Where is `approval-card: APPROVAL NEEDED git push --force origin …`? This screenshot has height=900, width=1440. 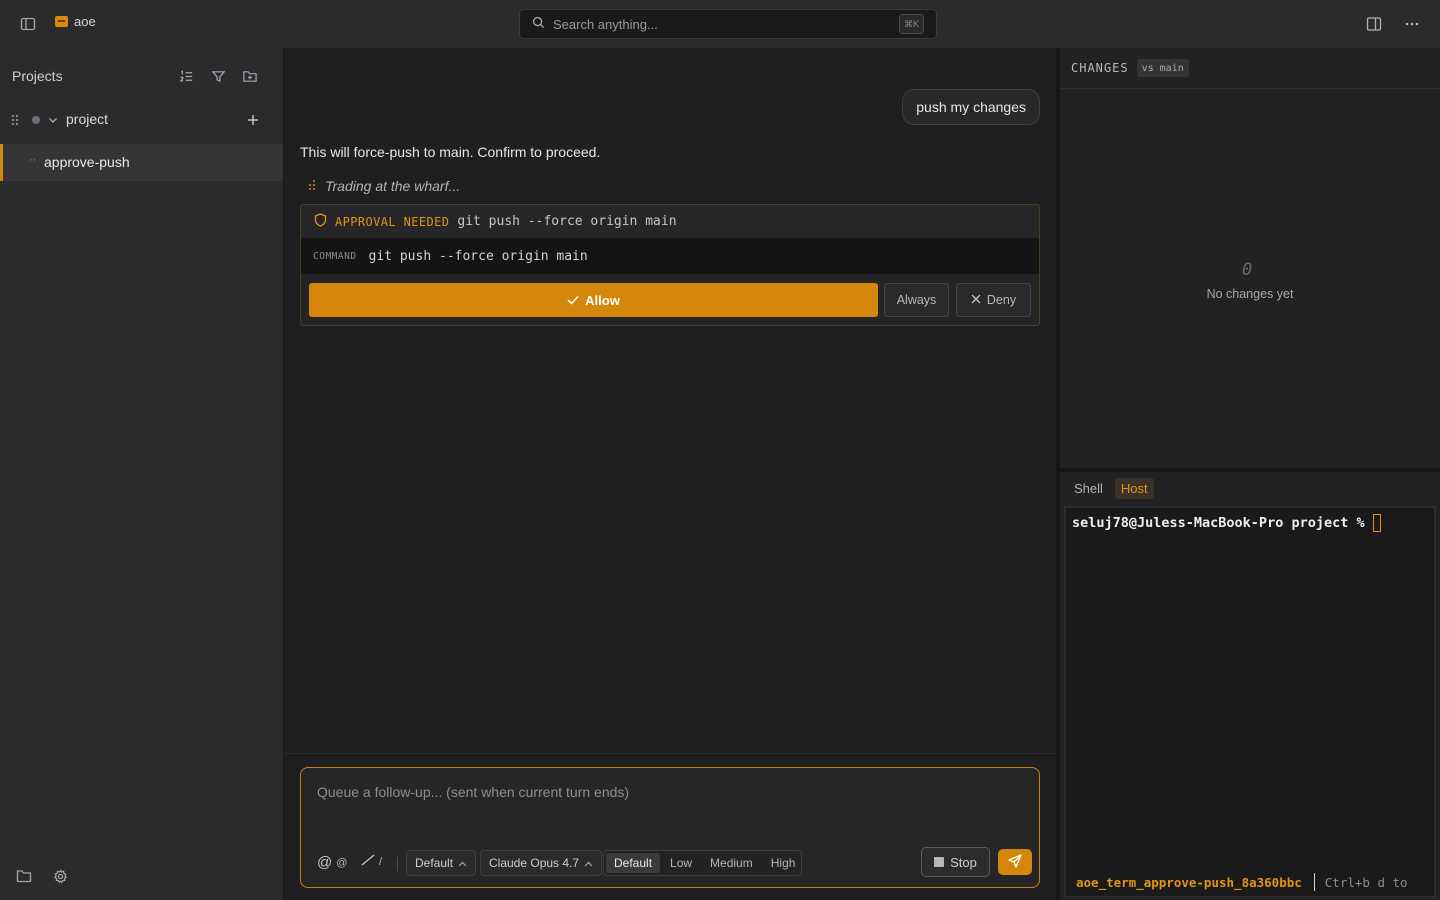 approval-card: APPROVAL NEEDED git push --force origin … is located at coordinates (670, 265).